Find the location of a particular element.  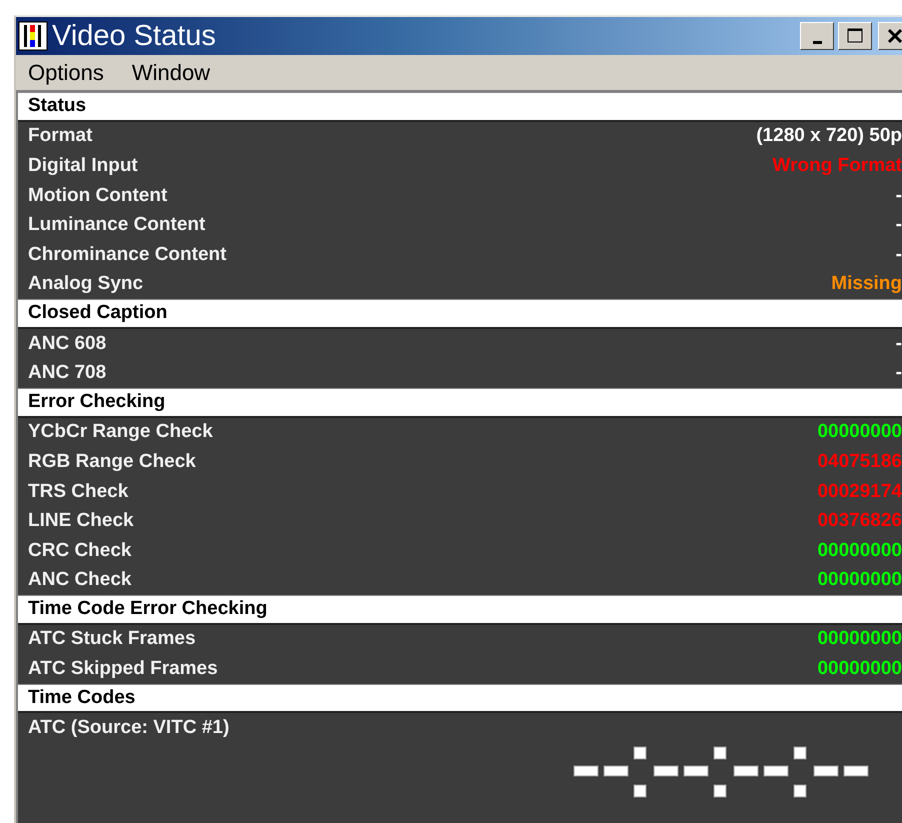

section-header: Time Code Error Checking is located at coordinates (460, 610).